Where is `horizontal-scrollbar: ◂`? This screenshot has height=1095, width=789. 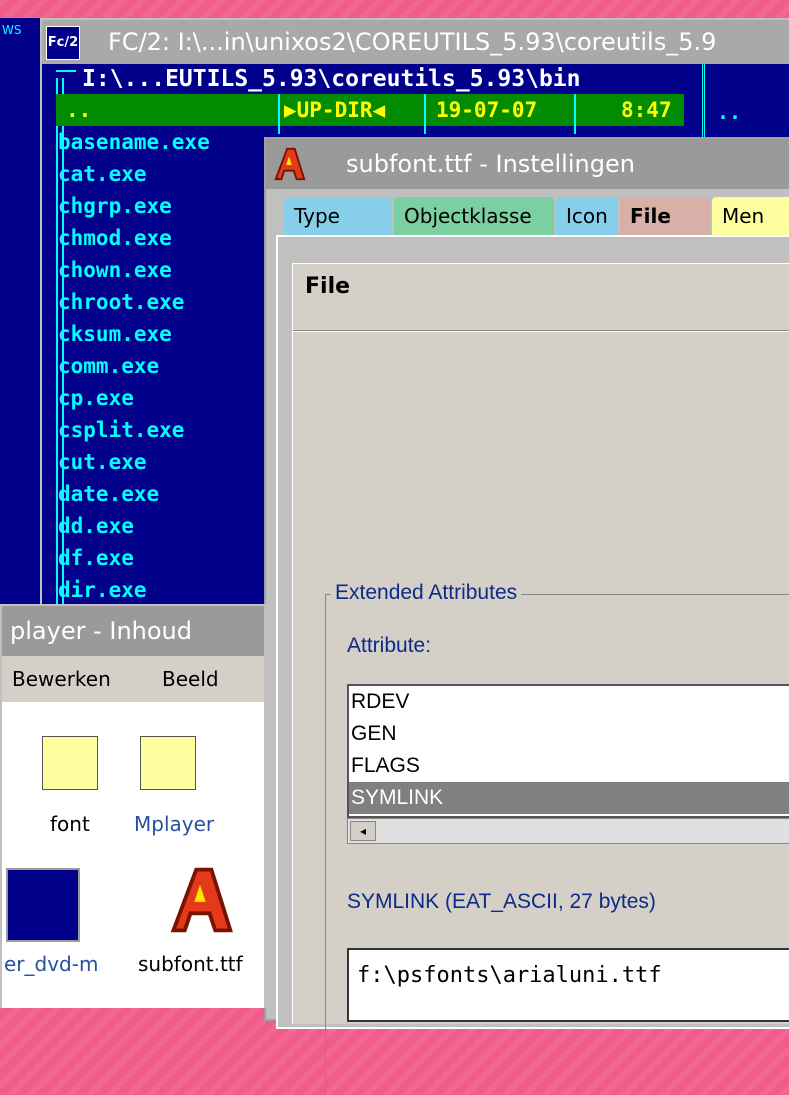
horizontal-scrollbar: ◂ is located at coordinates (568, 831).